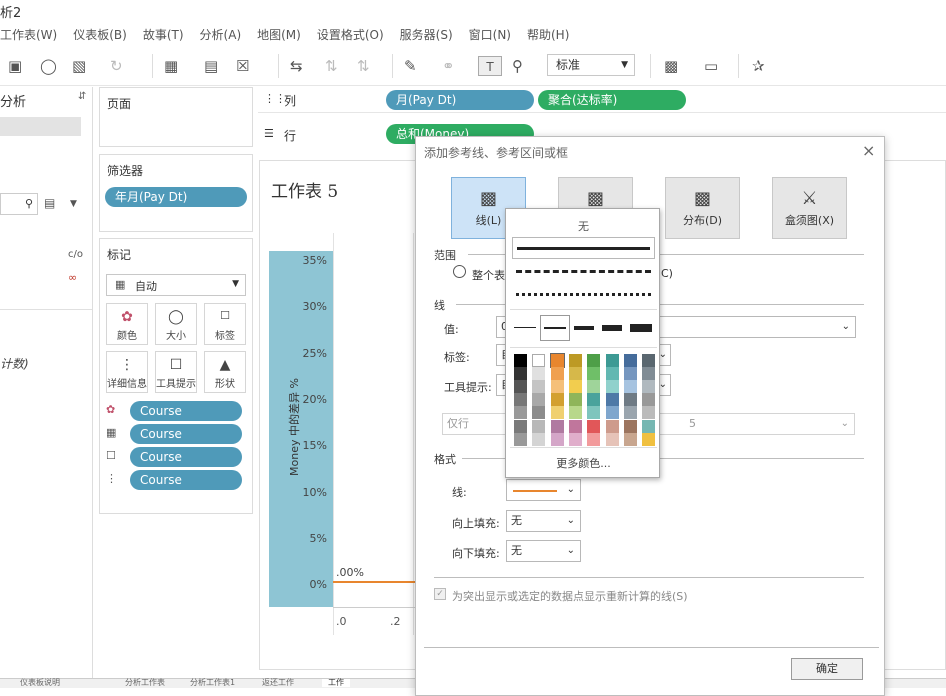 The width and height of the screenshot is (946, 696). What do you see at coordinates (583, 248) in the screenshot?
I see `solid-line-option` at bounding box center [583, 248].